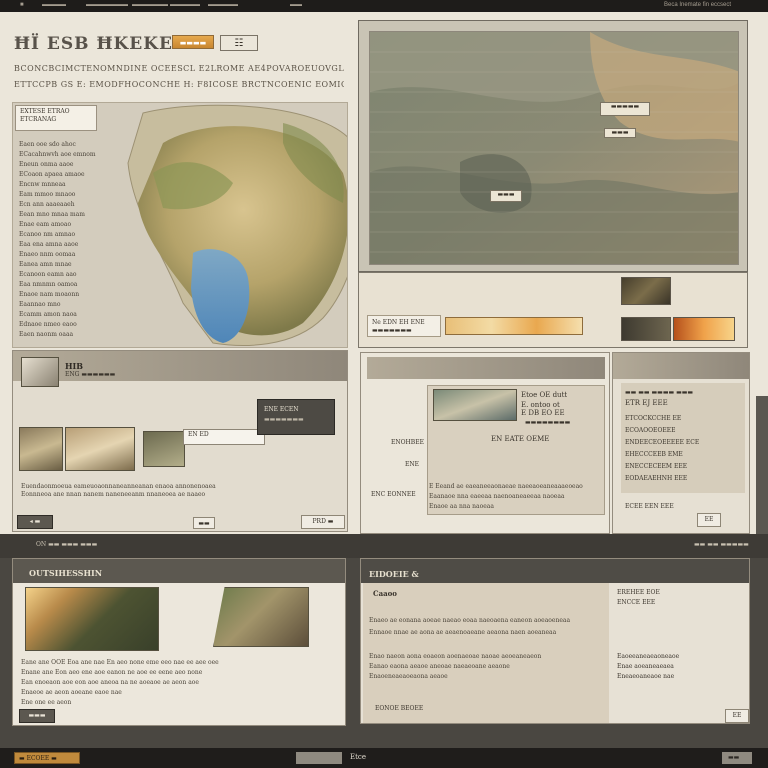 This screenshot has width=768, height=768. I want to click on page-button: ▬▬, so click(204, 523).